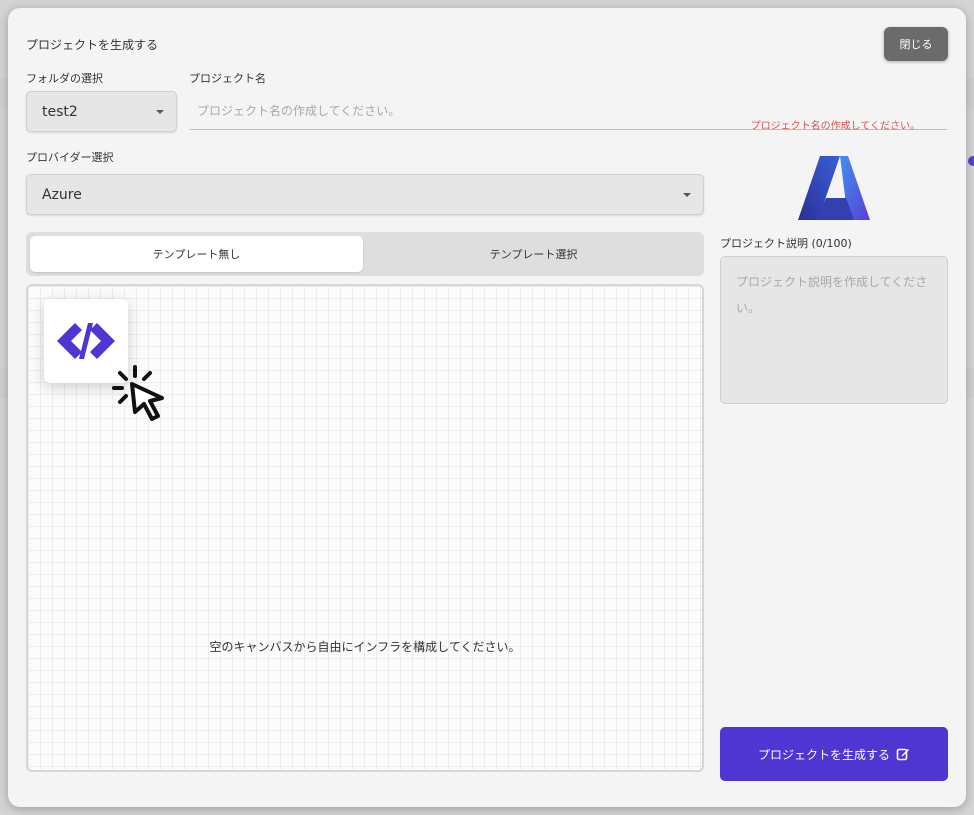  I want to click on azure-logo-icon, so click(834, 191).